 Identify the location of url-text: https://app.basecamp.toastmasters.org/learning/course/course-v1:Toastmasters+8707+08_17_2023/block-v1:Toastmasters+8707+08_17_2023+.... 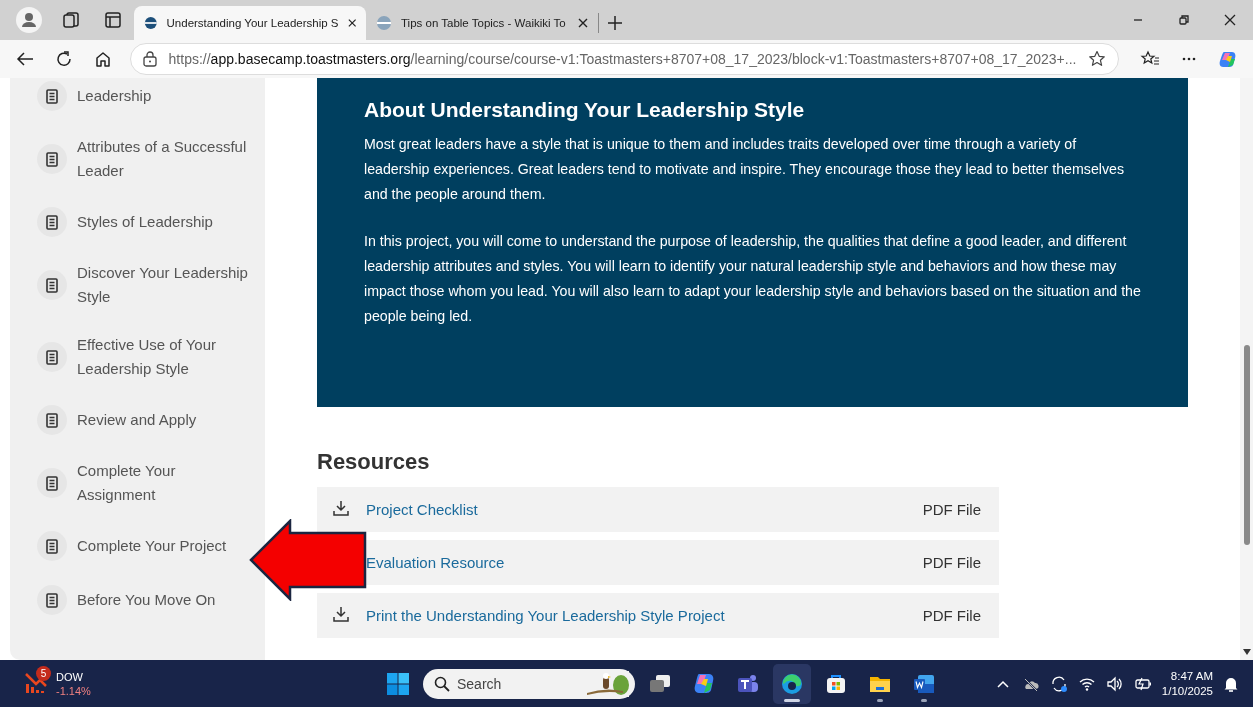
(622, 59).